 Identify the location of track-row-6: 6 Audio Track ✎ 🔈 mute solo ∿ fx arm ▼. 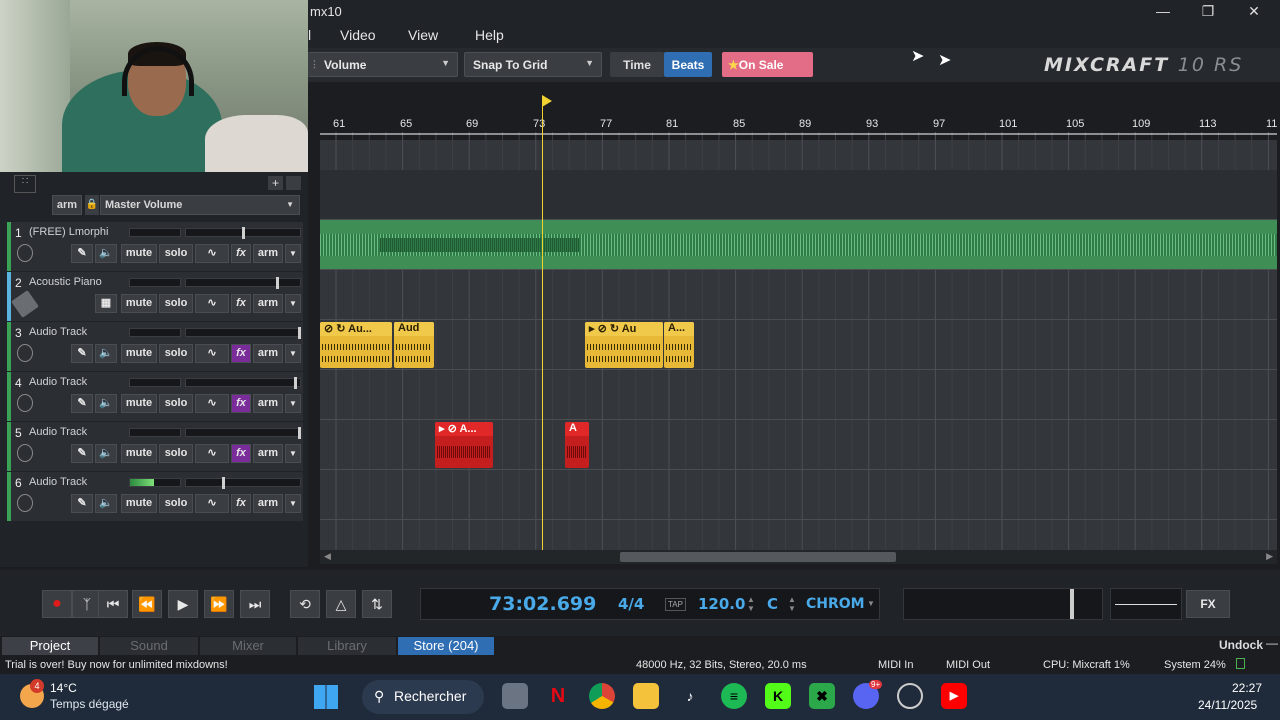
(155, 496).